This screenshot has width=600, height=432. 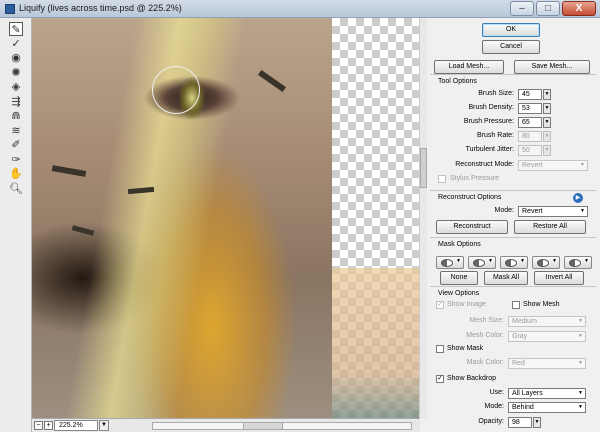 What do you see at coordinates (547, 150) in the screenshot?
I see `turbulent-jitter-dropdown: ▼` at bounding box center [547, 150].